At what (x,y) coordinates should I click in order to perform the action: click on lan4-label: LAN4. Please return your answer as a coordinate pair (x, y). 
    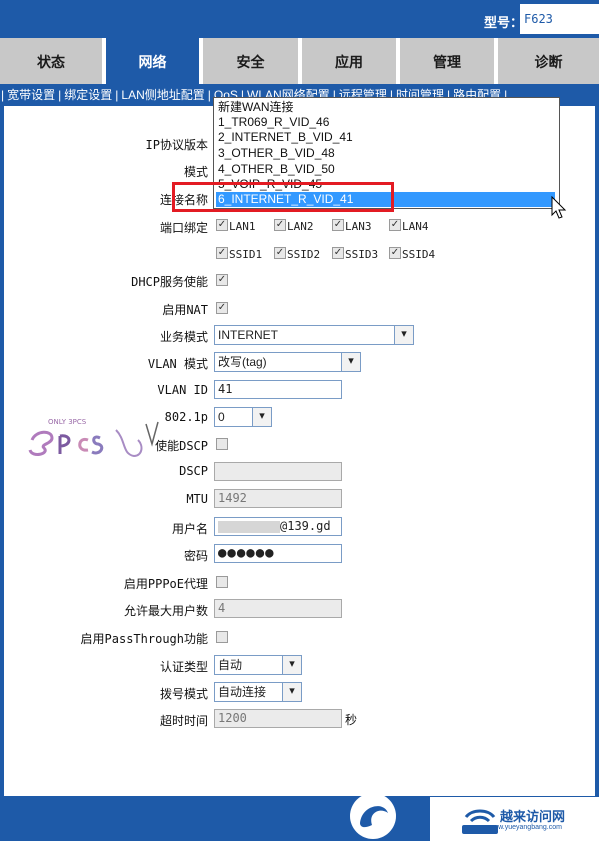
    Looking at the image, I should click on (415, 226).